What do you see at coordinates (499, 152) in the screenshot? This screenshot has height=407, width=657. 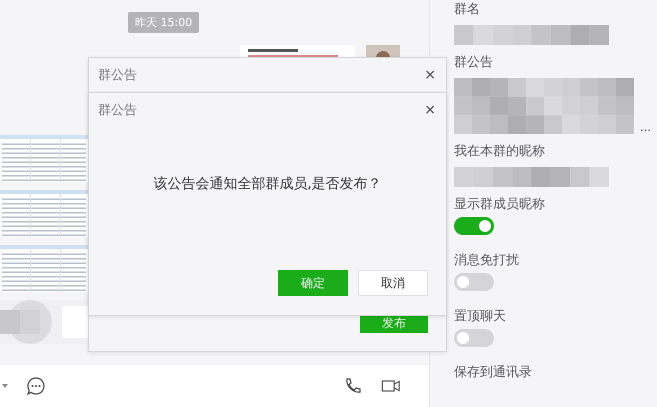 I see `setting-label: 我在本群的昵称` at bounding box center [499, 152].